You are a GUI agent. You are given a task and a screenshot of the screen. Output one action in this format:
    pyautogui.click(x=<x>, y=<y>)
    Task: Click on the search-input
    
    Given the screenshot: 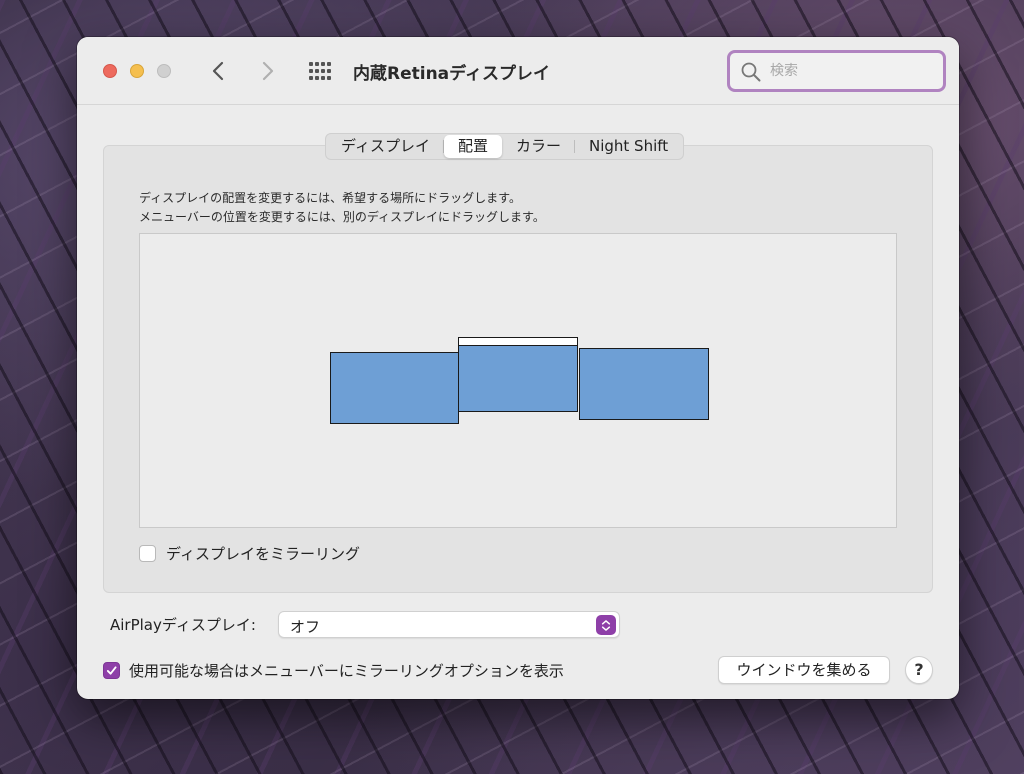 What is the action you would take?
    pyautogui.click(x=852, y=71)
    